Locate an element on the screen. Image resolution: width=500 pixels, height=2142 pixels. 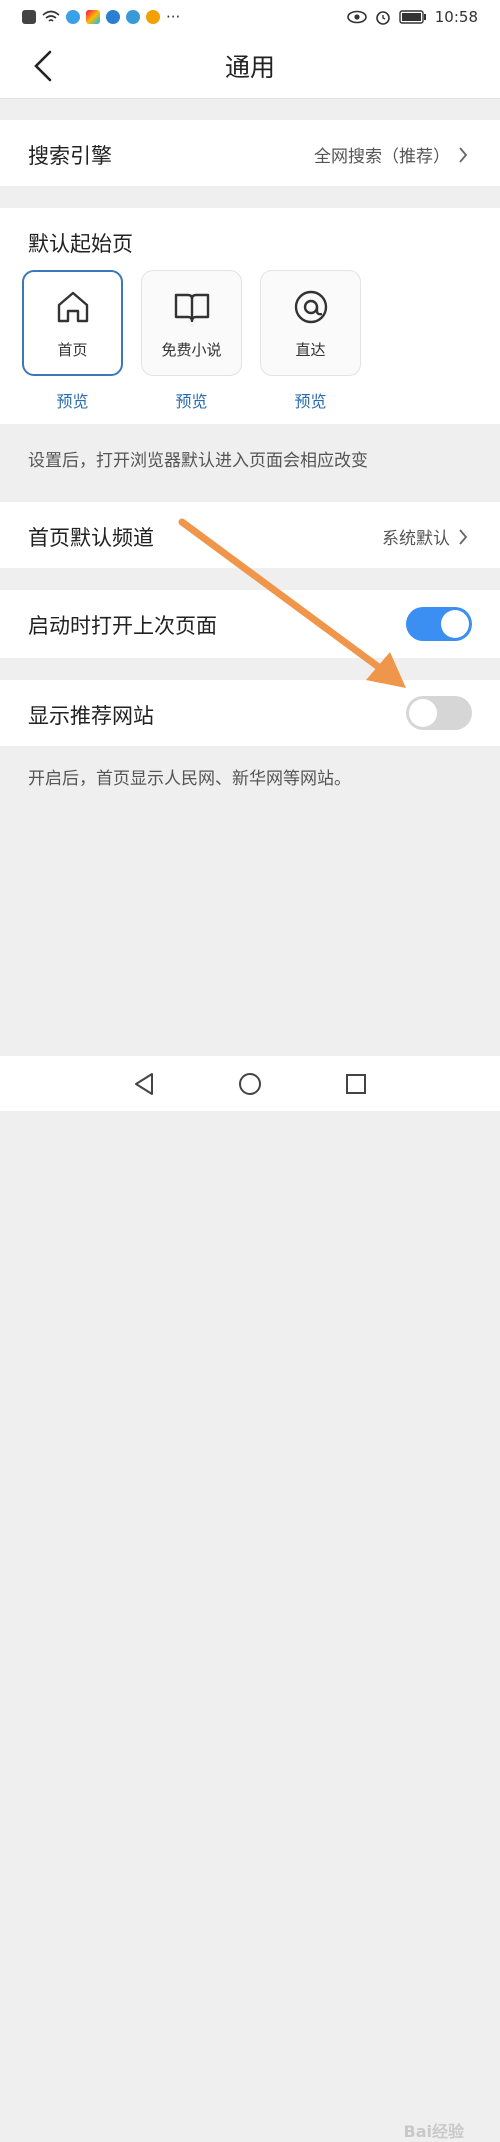
restore-last-toggle is located at coordinates (439, 624).